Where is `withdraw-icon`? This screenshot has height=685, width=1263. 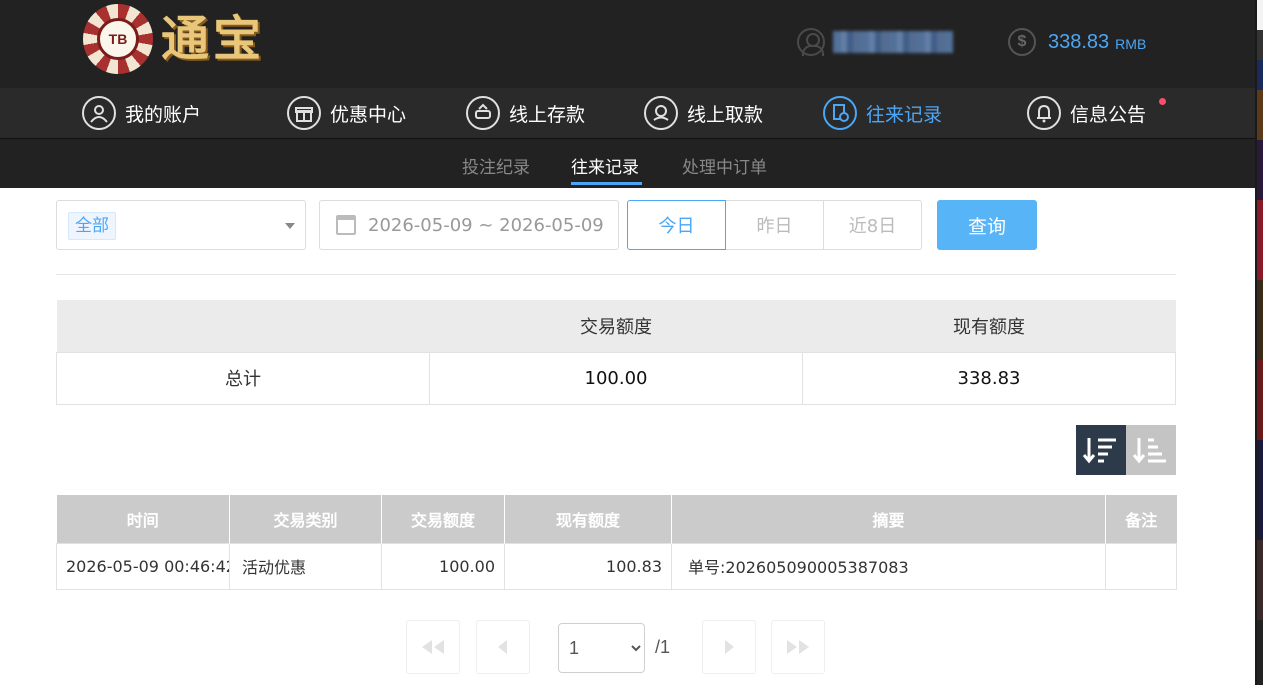
withdraw-icon is located at coordinates (661, 113).